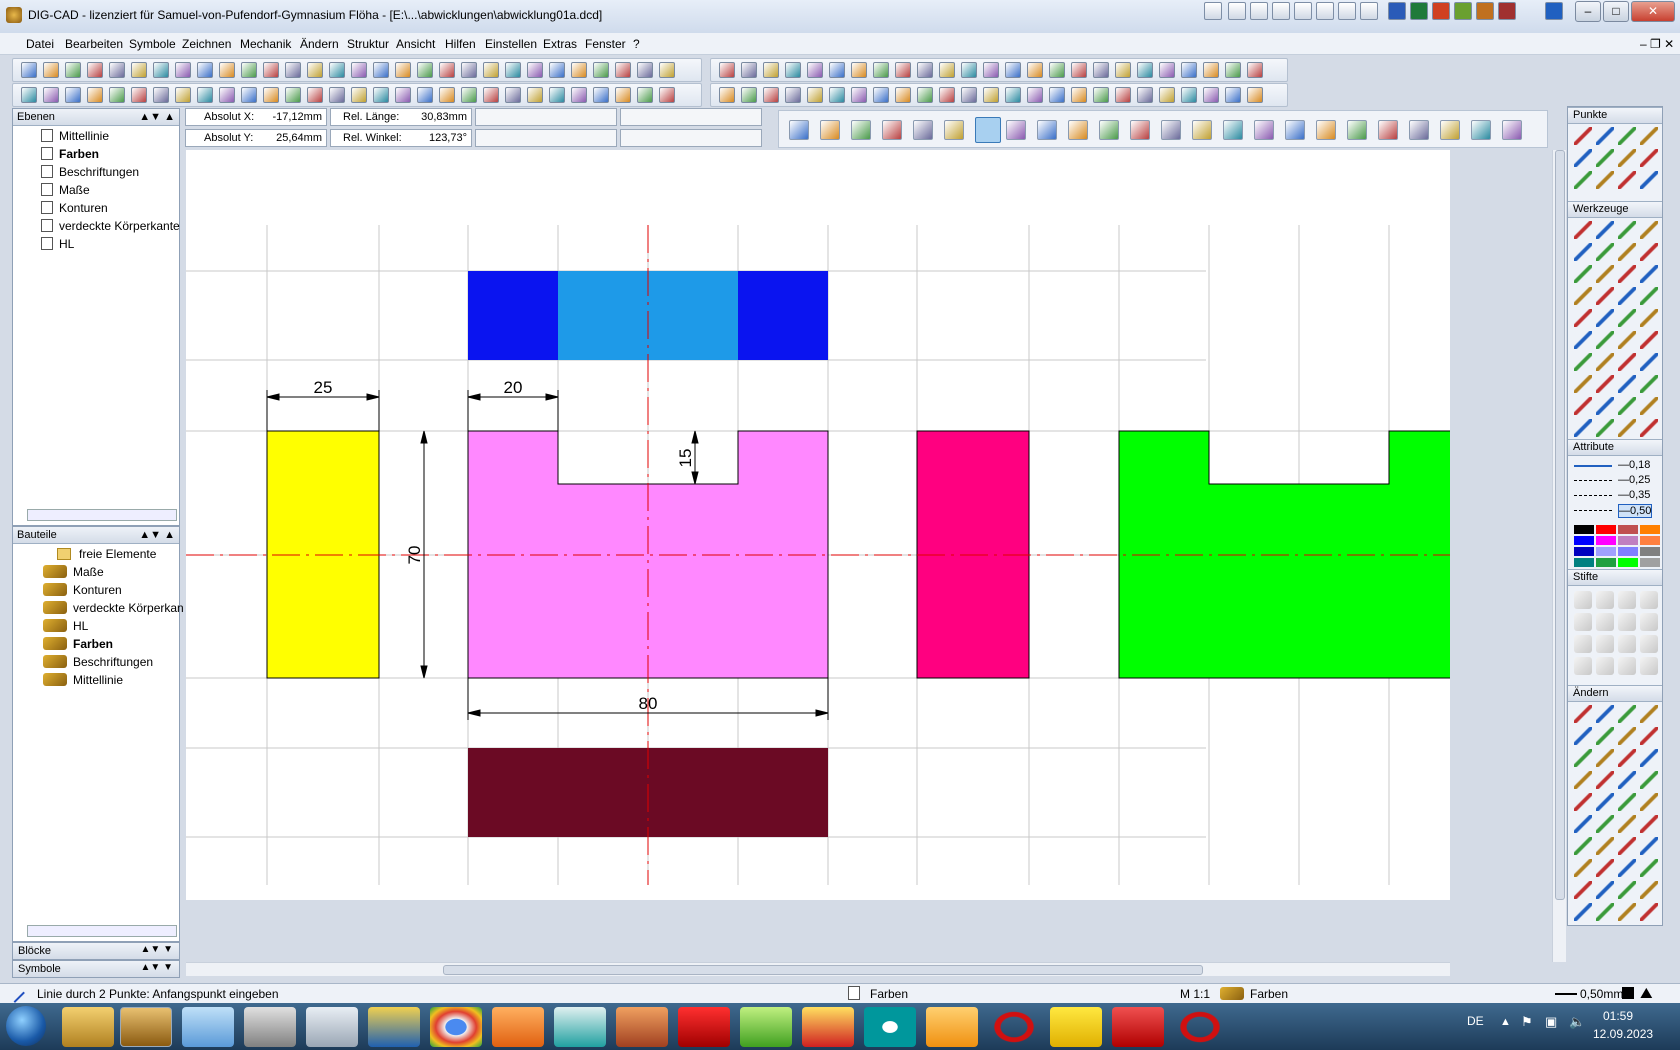  I want to click on menu-aendern: Ändern, so click(319, 44).